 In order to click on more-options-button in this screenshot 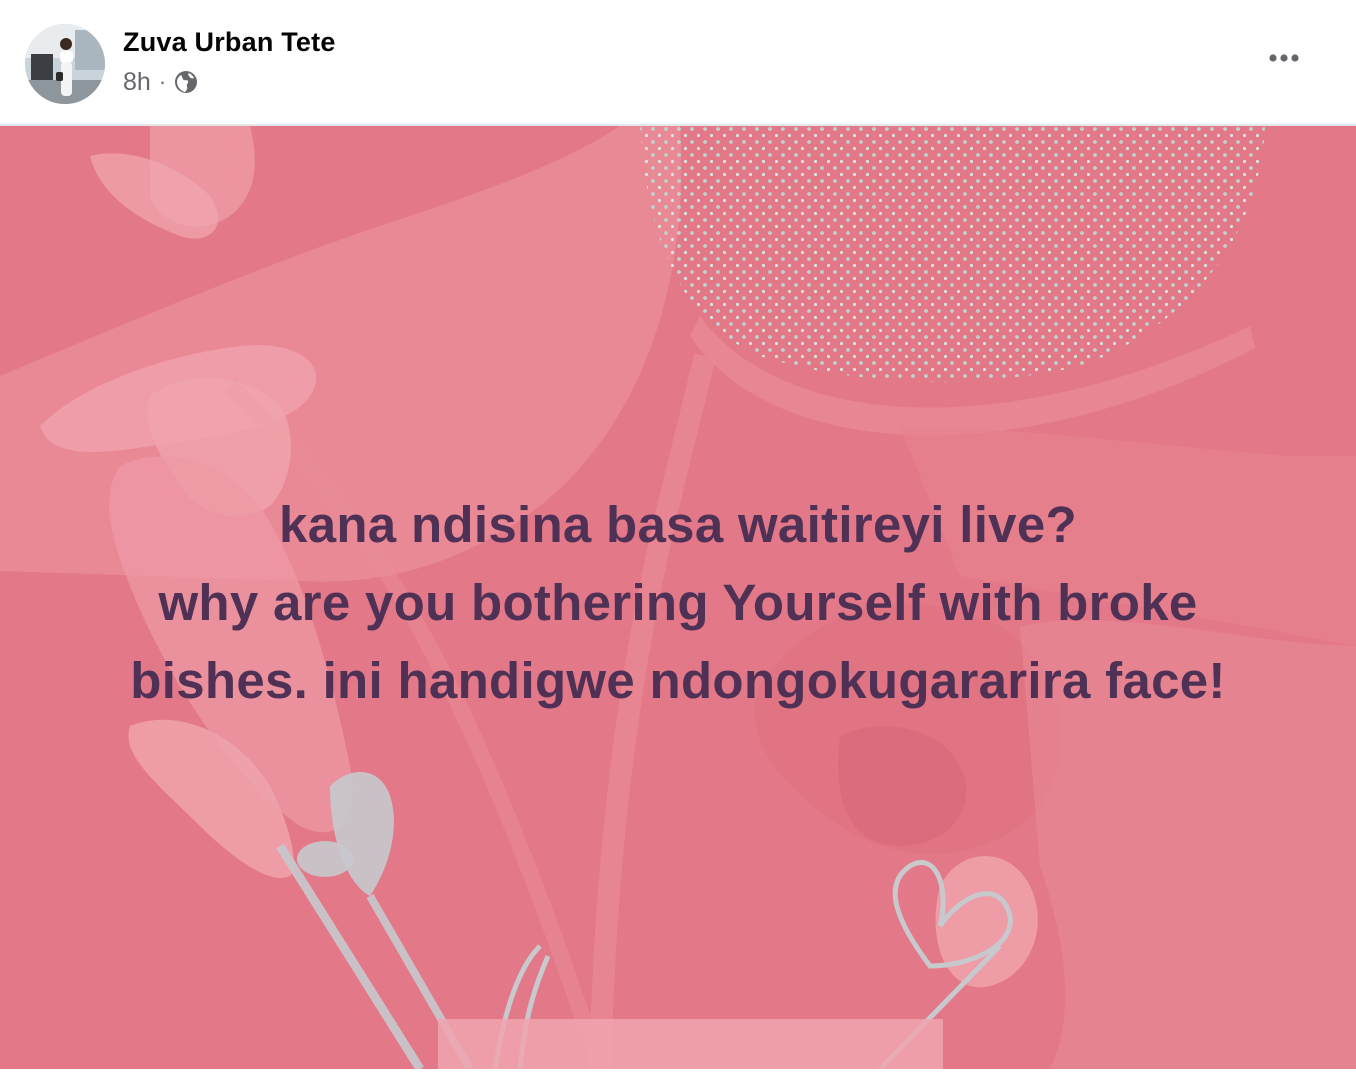, I will do `click(1284, 58)`.